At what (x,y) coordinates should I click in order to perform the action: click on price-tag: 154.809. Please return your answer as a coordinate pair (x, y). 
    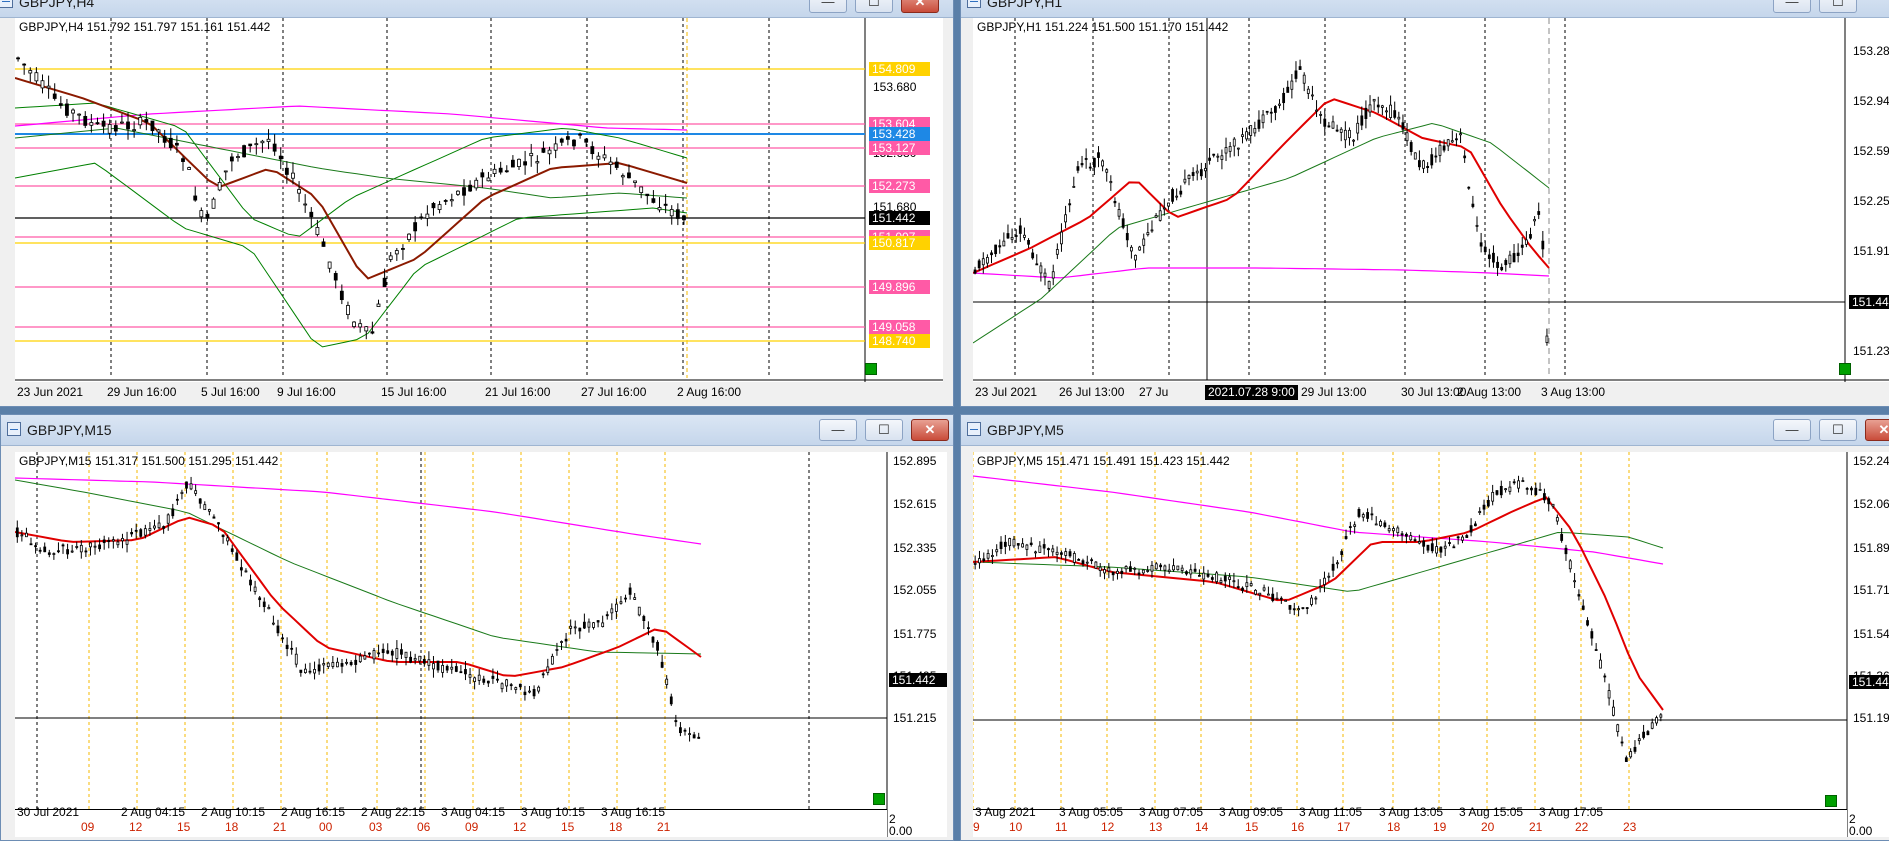
    Looking at the image, I should click on (899, 69).